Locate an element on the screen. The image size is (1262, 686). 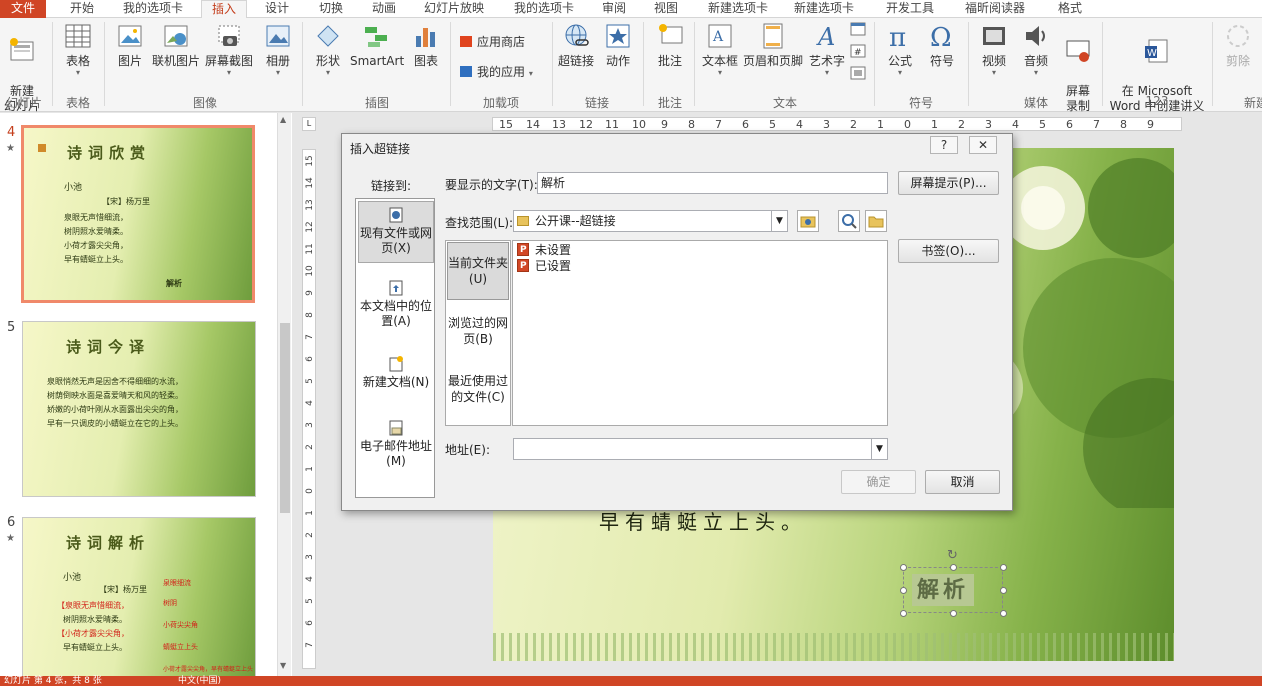
close-button: ✕ is located at coordinates (983, 145).